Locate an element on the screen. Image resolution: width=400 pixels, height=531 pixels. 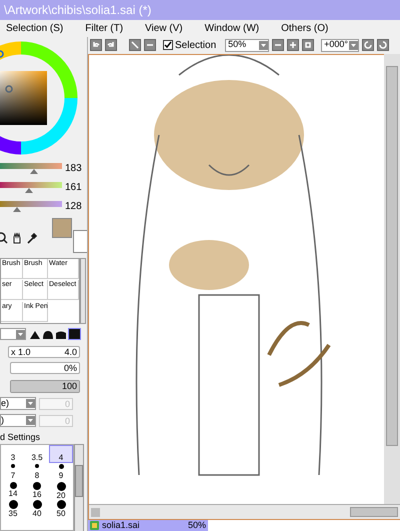
document-tab: solia1.sai 50% is located at coordinates (148, 525).